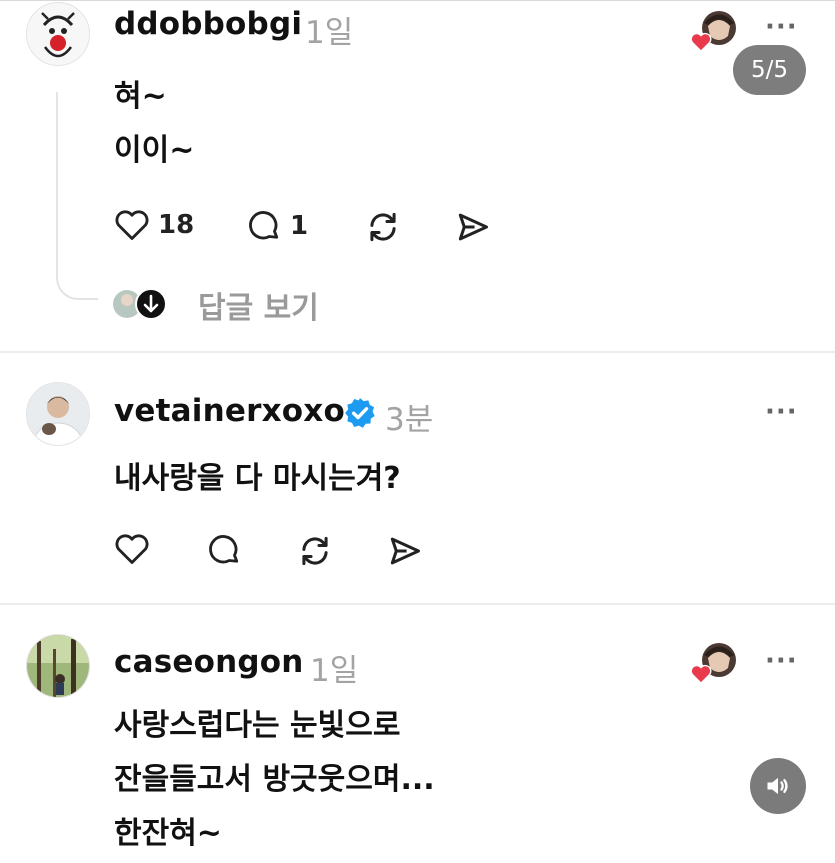 Image resolution: width=835 pixels, height=863 pixels. I want to click on speaker-icon, so click(777, 786).